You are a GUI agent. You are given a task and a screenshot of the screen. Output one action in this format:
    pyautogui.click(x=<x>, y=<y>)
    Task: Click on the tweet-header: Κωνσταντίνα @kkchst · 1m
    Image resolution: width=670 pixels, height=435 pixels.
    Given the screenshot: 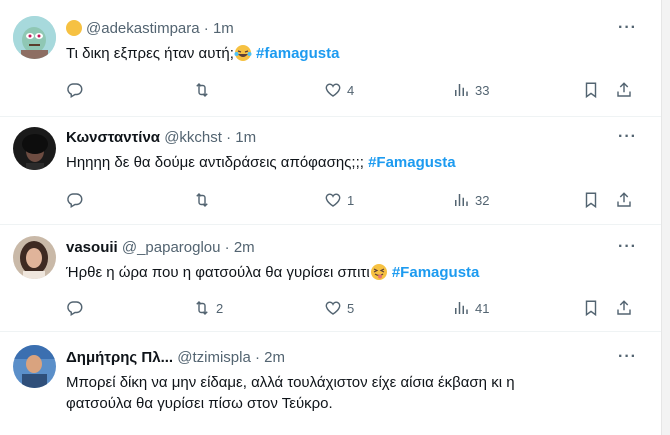 What is the action you would take?
    pyautogui.click(x=161, y=138)
    